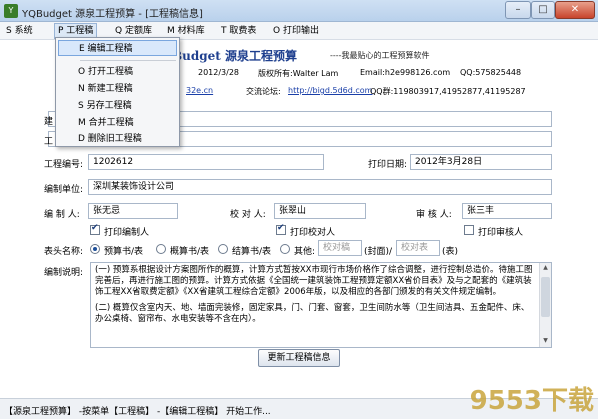  I want to click on scroll-down-icon: ▼, so click(545, 341).